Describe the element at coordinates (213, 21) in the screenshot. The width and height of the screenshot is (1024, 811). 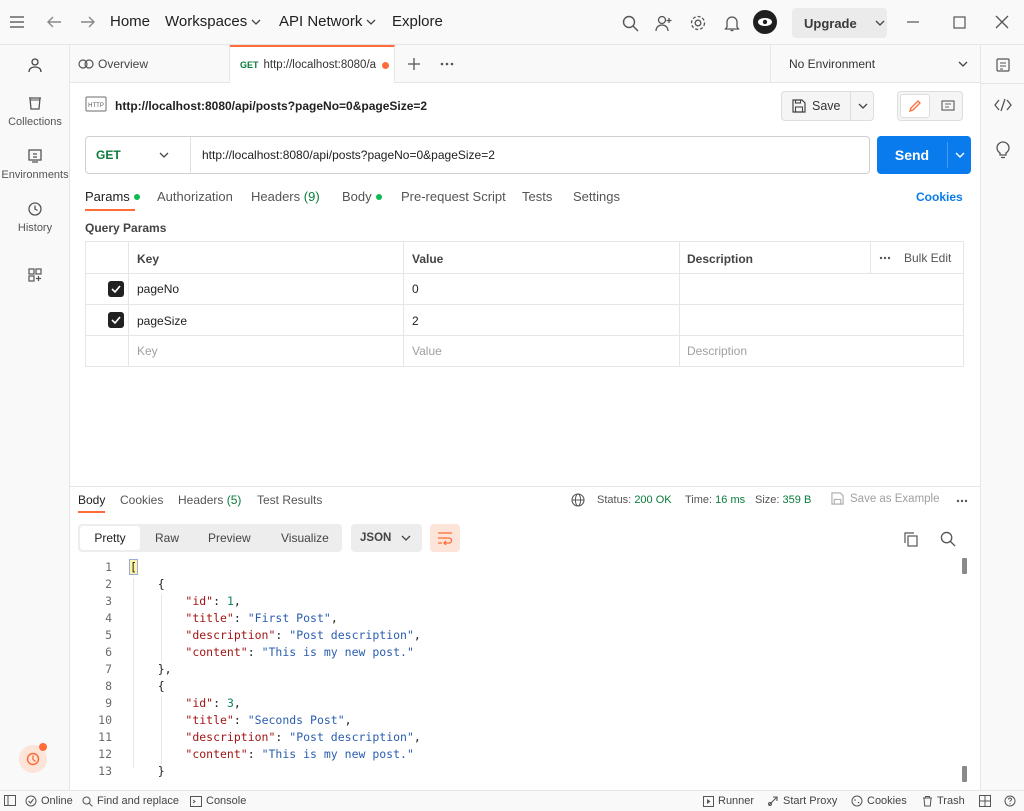
I see `workspaces-menu: Workspaces` at that location.